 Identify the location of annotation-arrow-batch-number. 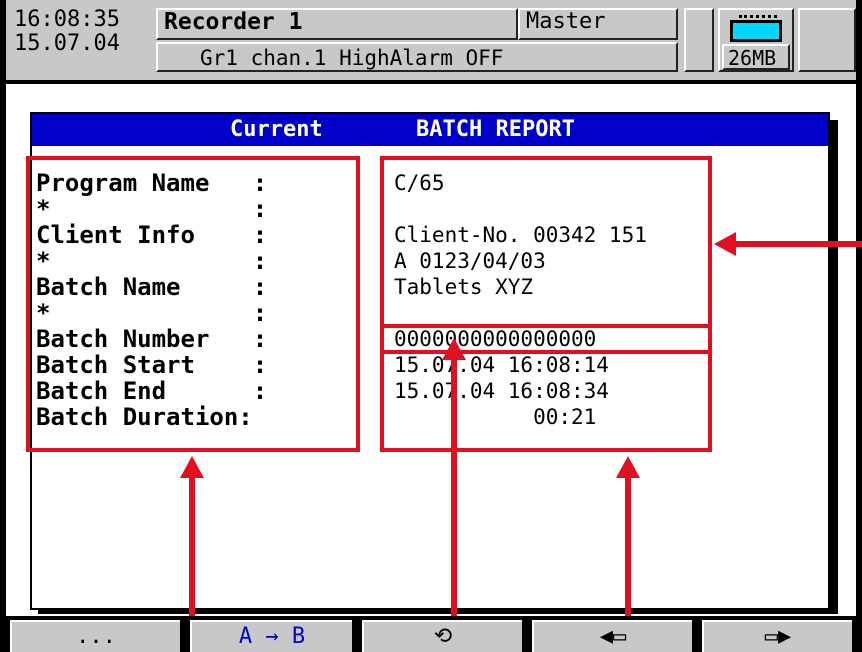
(454, 349).